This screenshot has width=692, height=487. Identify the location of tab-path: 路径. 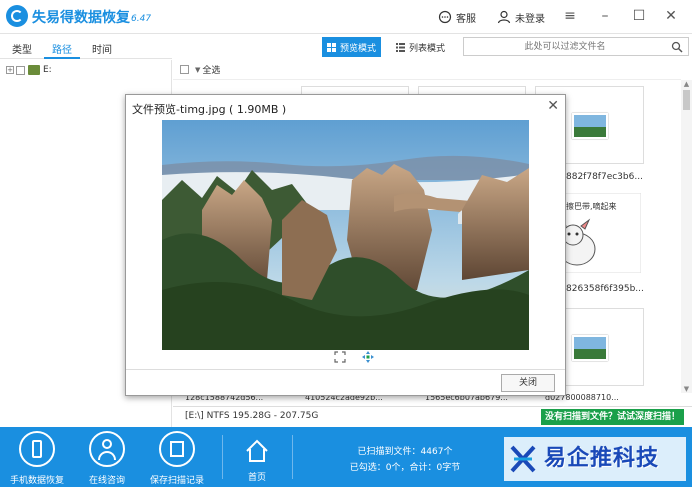
(62, 48).